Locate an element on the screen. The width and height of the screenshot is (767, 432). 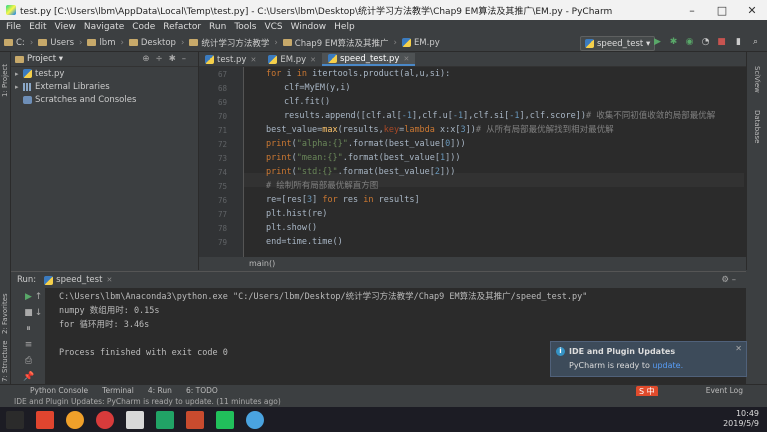
profile-icon: ◔ is located at coordinates (705, 42).